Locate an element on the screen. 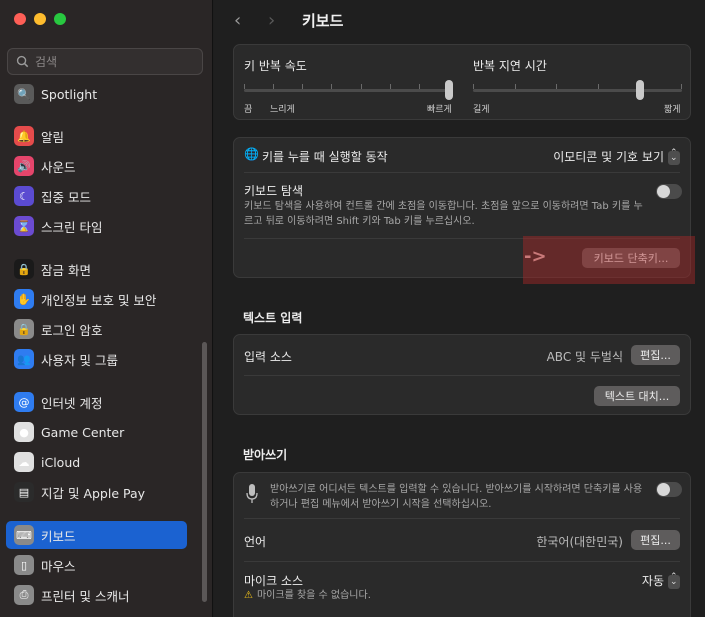  sidebar-item-label: 사운드 is located at coordinates (58, 167).